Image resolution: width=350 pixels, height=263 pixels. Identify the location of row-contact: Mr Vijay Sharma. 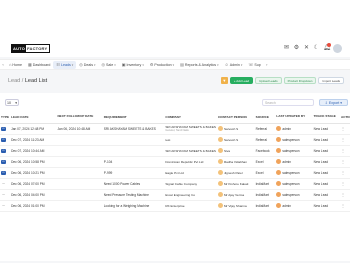
(235, 206).